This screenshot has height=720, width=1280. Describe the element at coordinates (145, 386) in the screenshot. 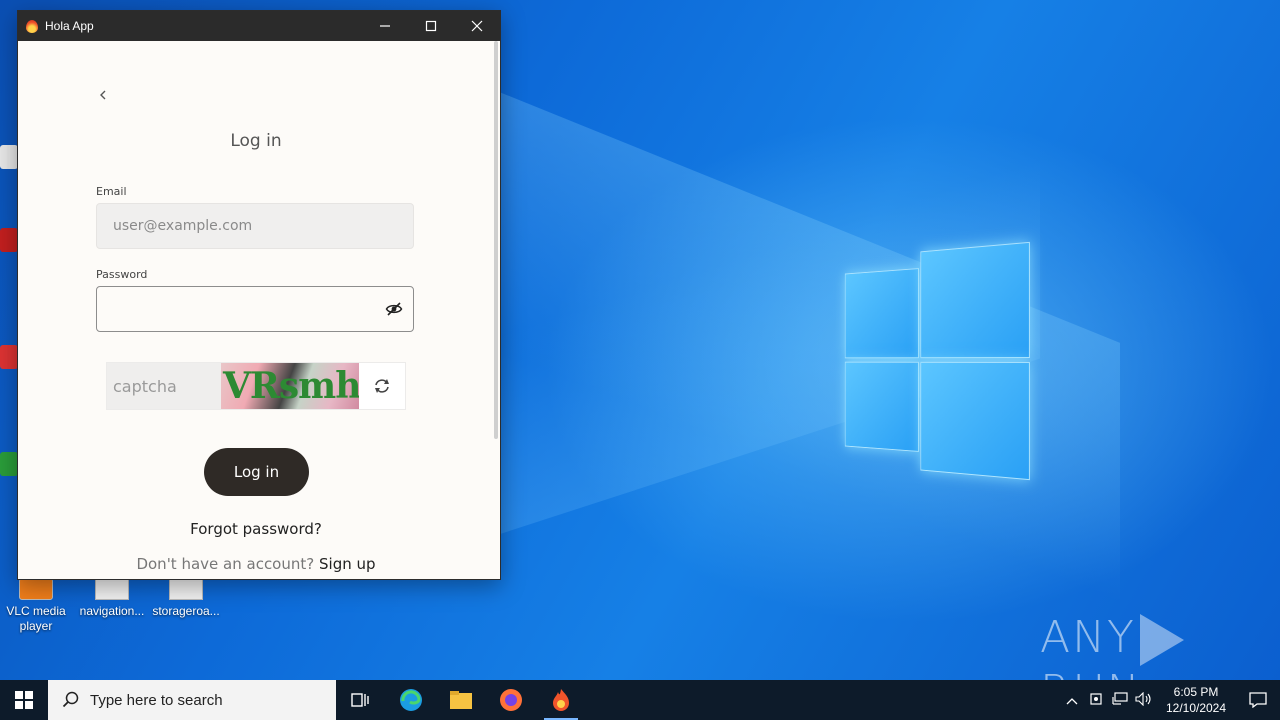

I see `captcha-placeholder: captcha` at that location.